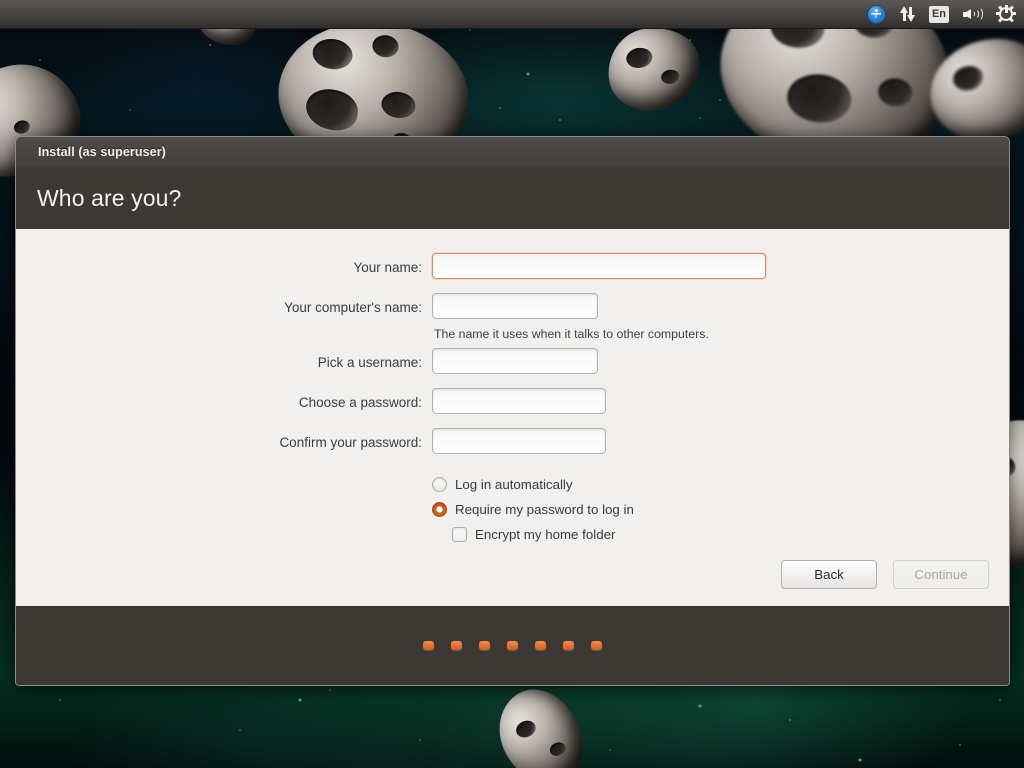 Image resolution: width=1024 pixels, height=768 pixels. I want to click on top-panel: En, so click(512, 14).